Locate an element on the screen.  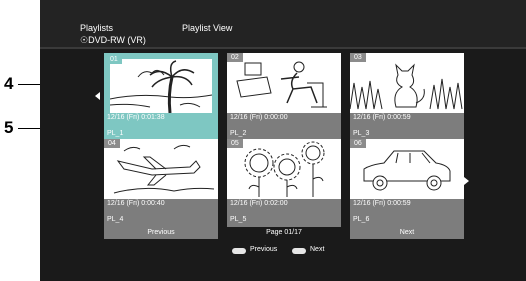
thumbnail-number: 01 is located at coordinates (114, 59).